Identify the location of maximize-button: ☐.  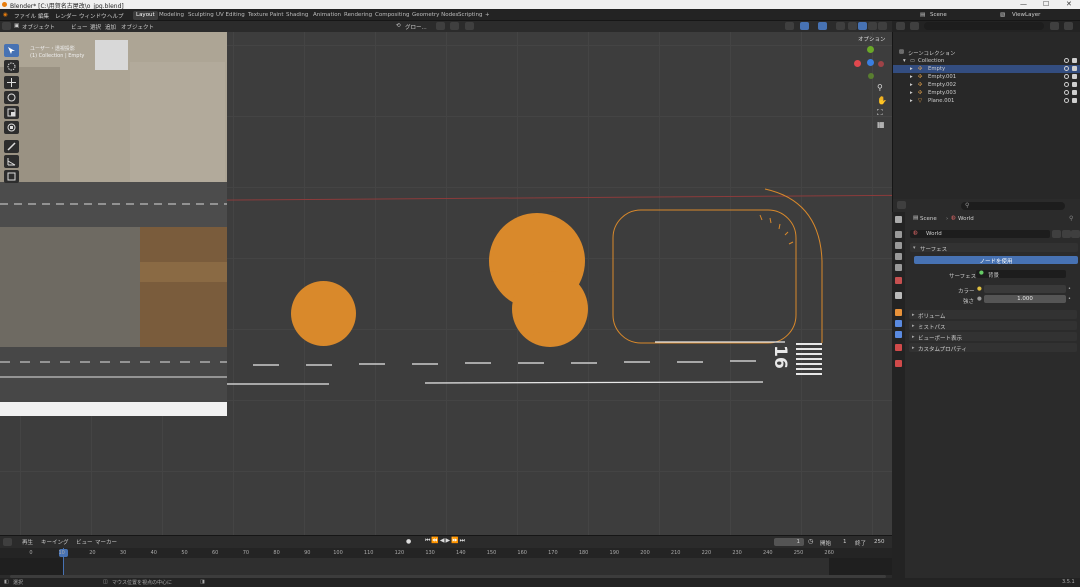
(1046, 4).